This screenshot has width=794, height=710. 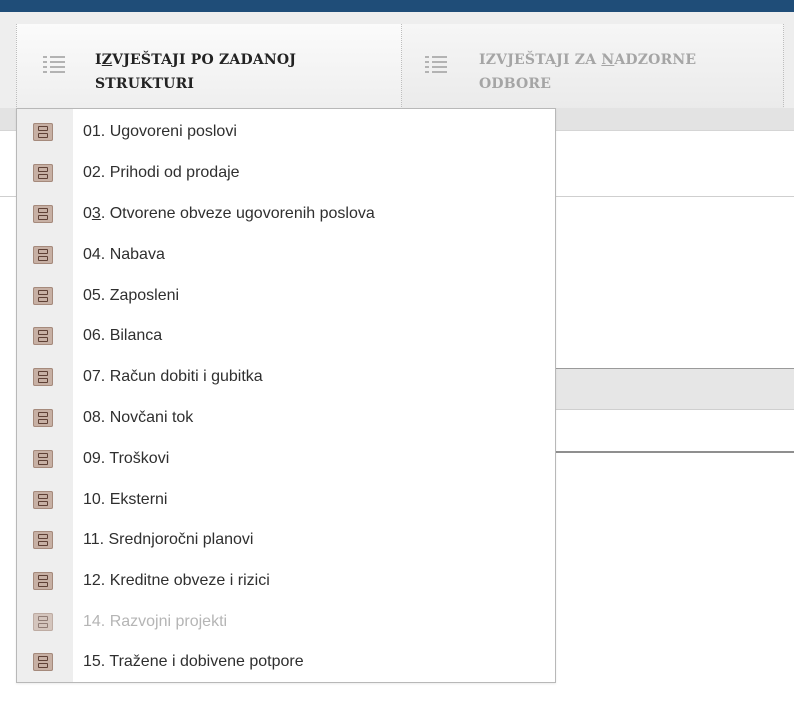 I want to click on menu-item: 04. Nabava, so click(x=286, y=255).